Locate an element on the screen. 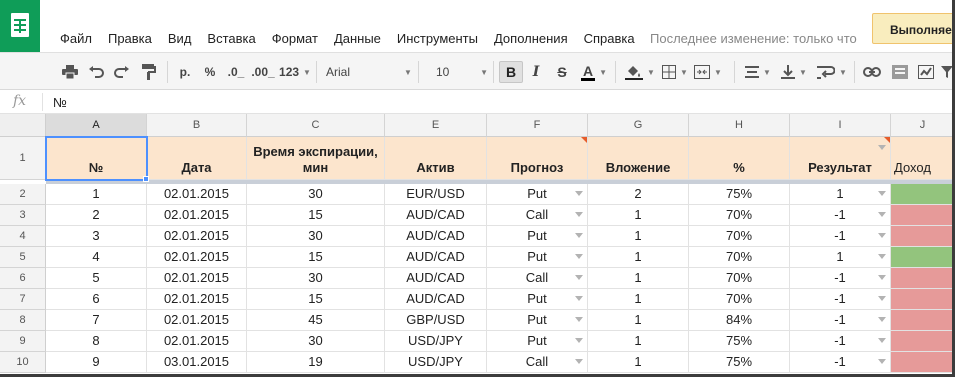 This screenshot has height=377, width=955. table-cell-a: 2 is located at coordinates (96, 215).